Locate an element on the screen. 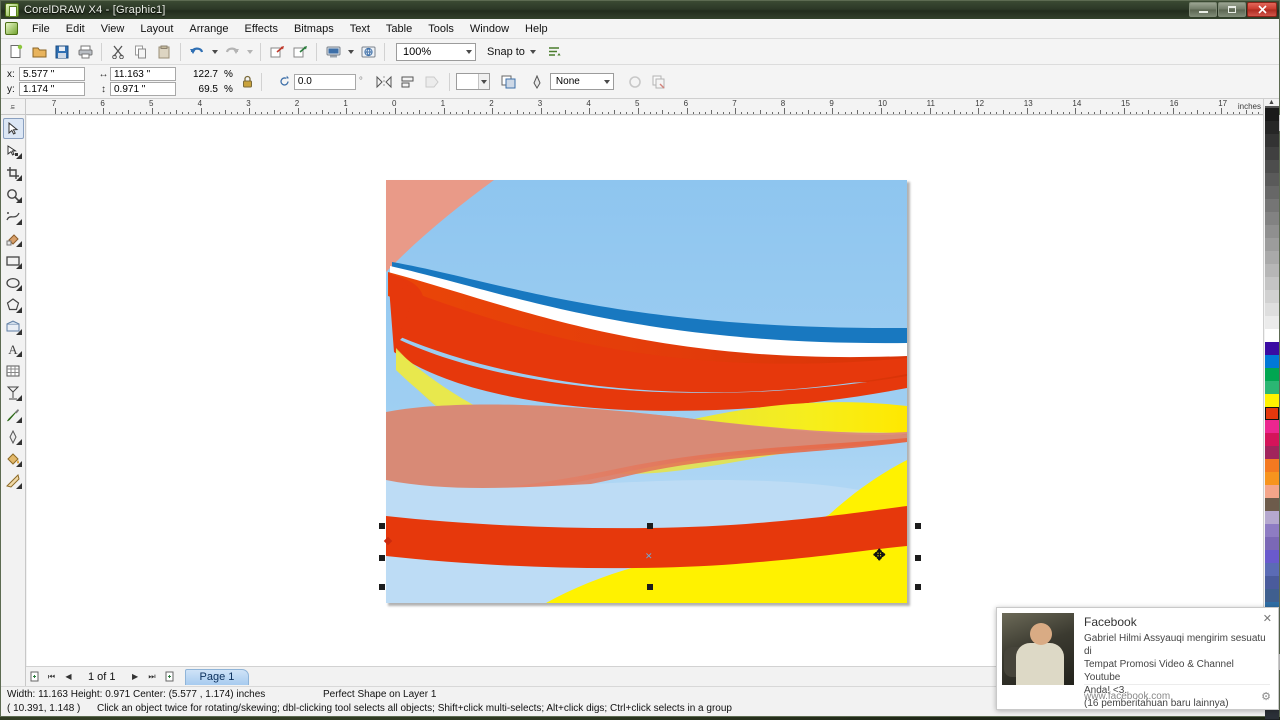  scale-horizontal-value: 122.7 is located at coordinates (202, 74).